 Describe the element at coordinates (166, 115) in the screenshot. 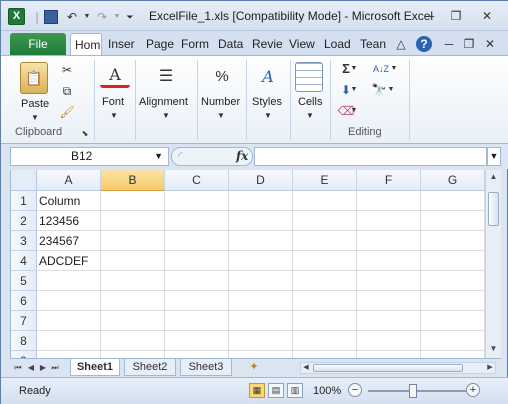

I see `alignment-dropdown-icon: ▼` at that location.